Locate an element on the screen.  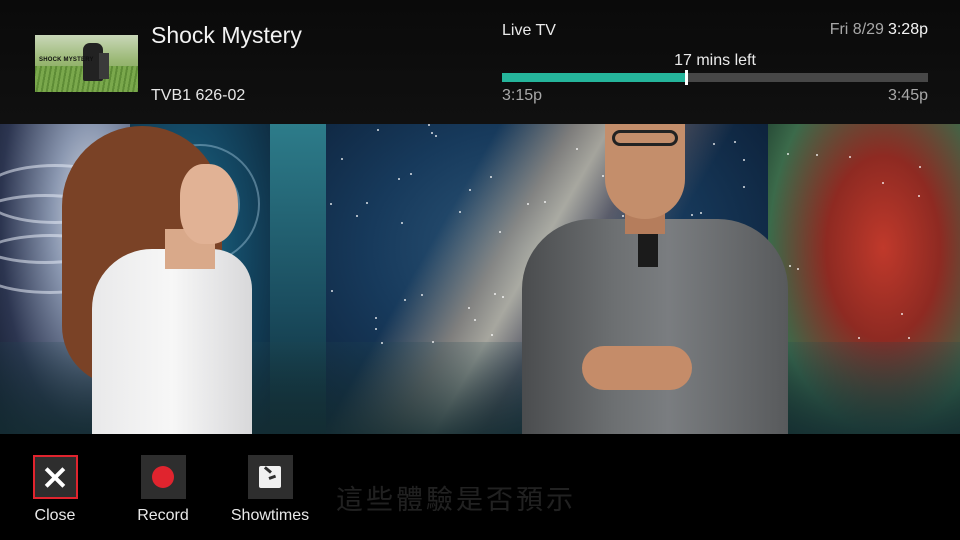
presenter-woman-face is located at coordinates (209, 204).